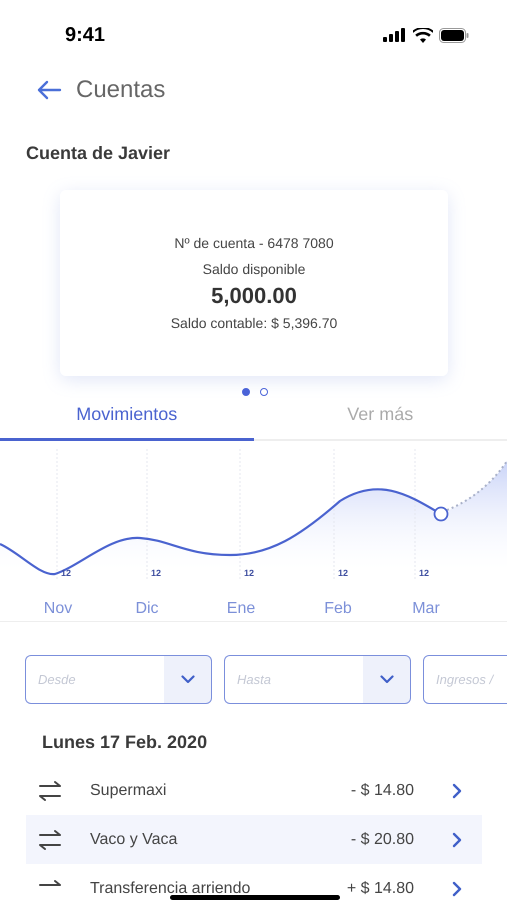 Image resolution: width=507 pixels, height=900 pixels. I want to click on book-balance: Saldo contable: $ 5,396.70, so click(254, 323).